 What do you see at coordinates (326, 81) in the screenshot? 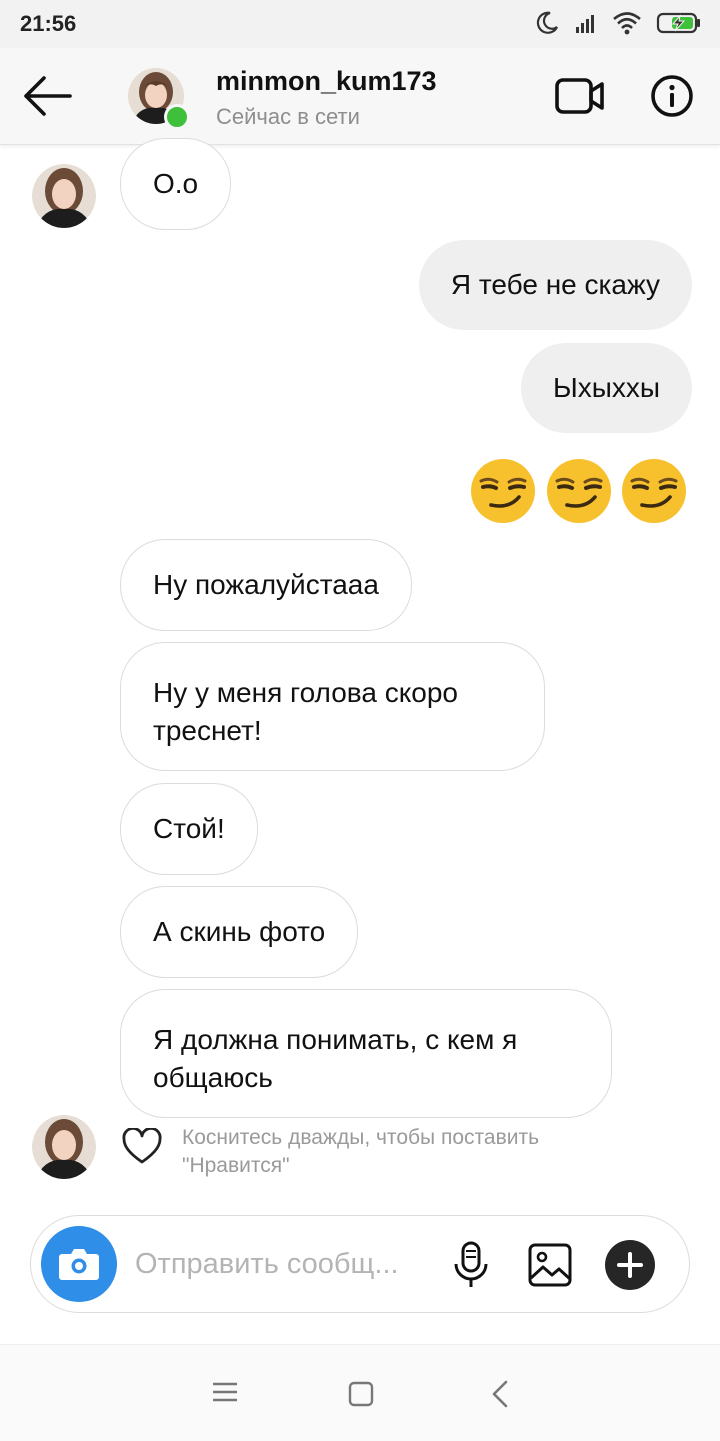
I see `chat-username: minmon_kum173` at bounding box center [326, 81].